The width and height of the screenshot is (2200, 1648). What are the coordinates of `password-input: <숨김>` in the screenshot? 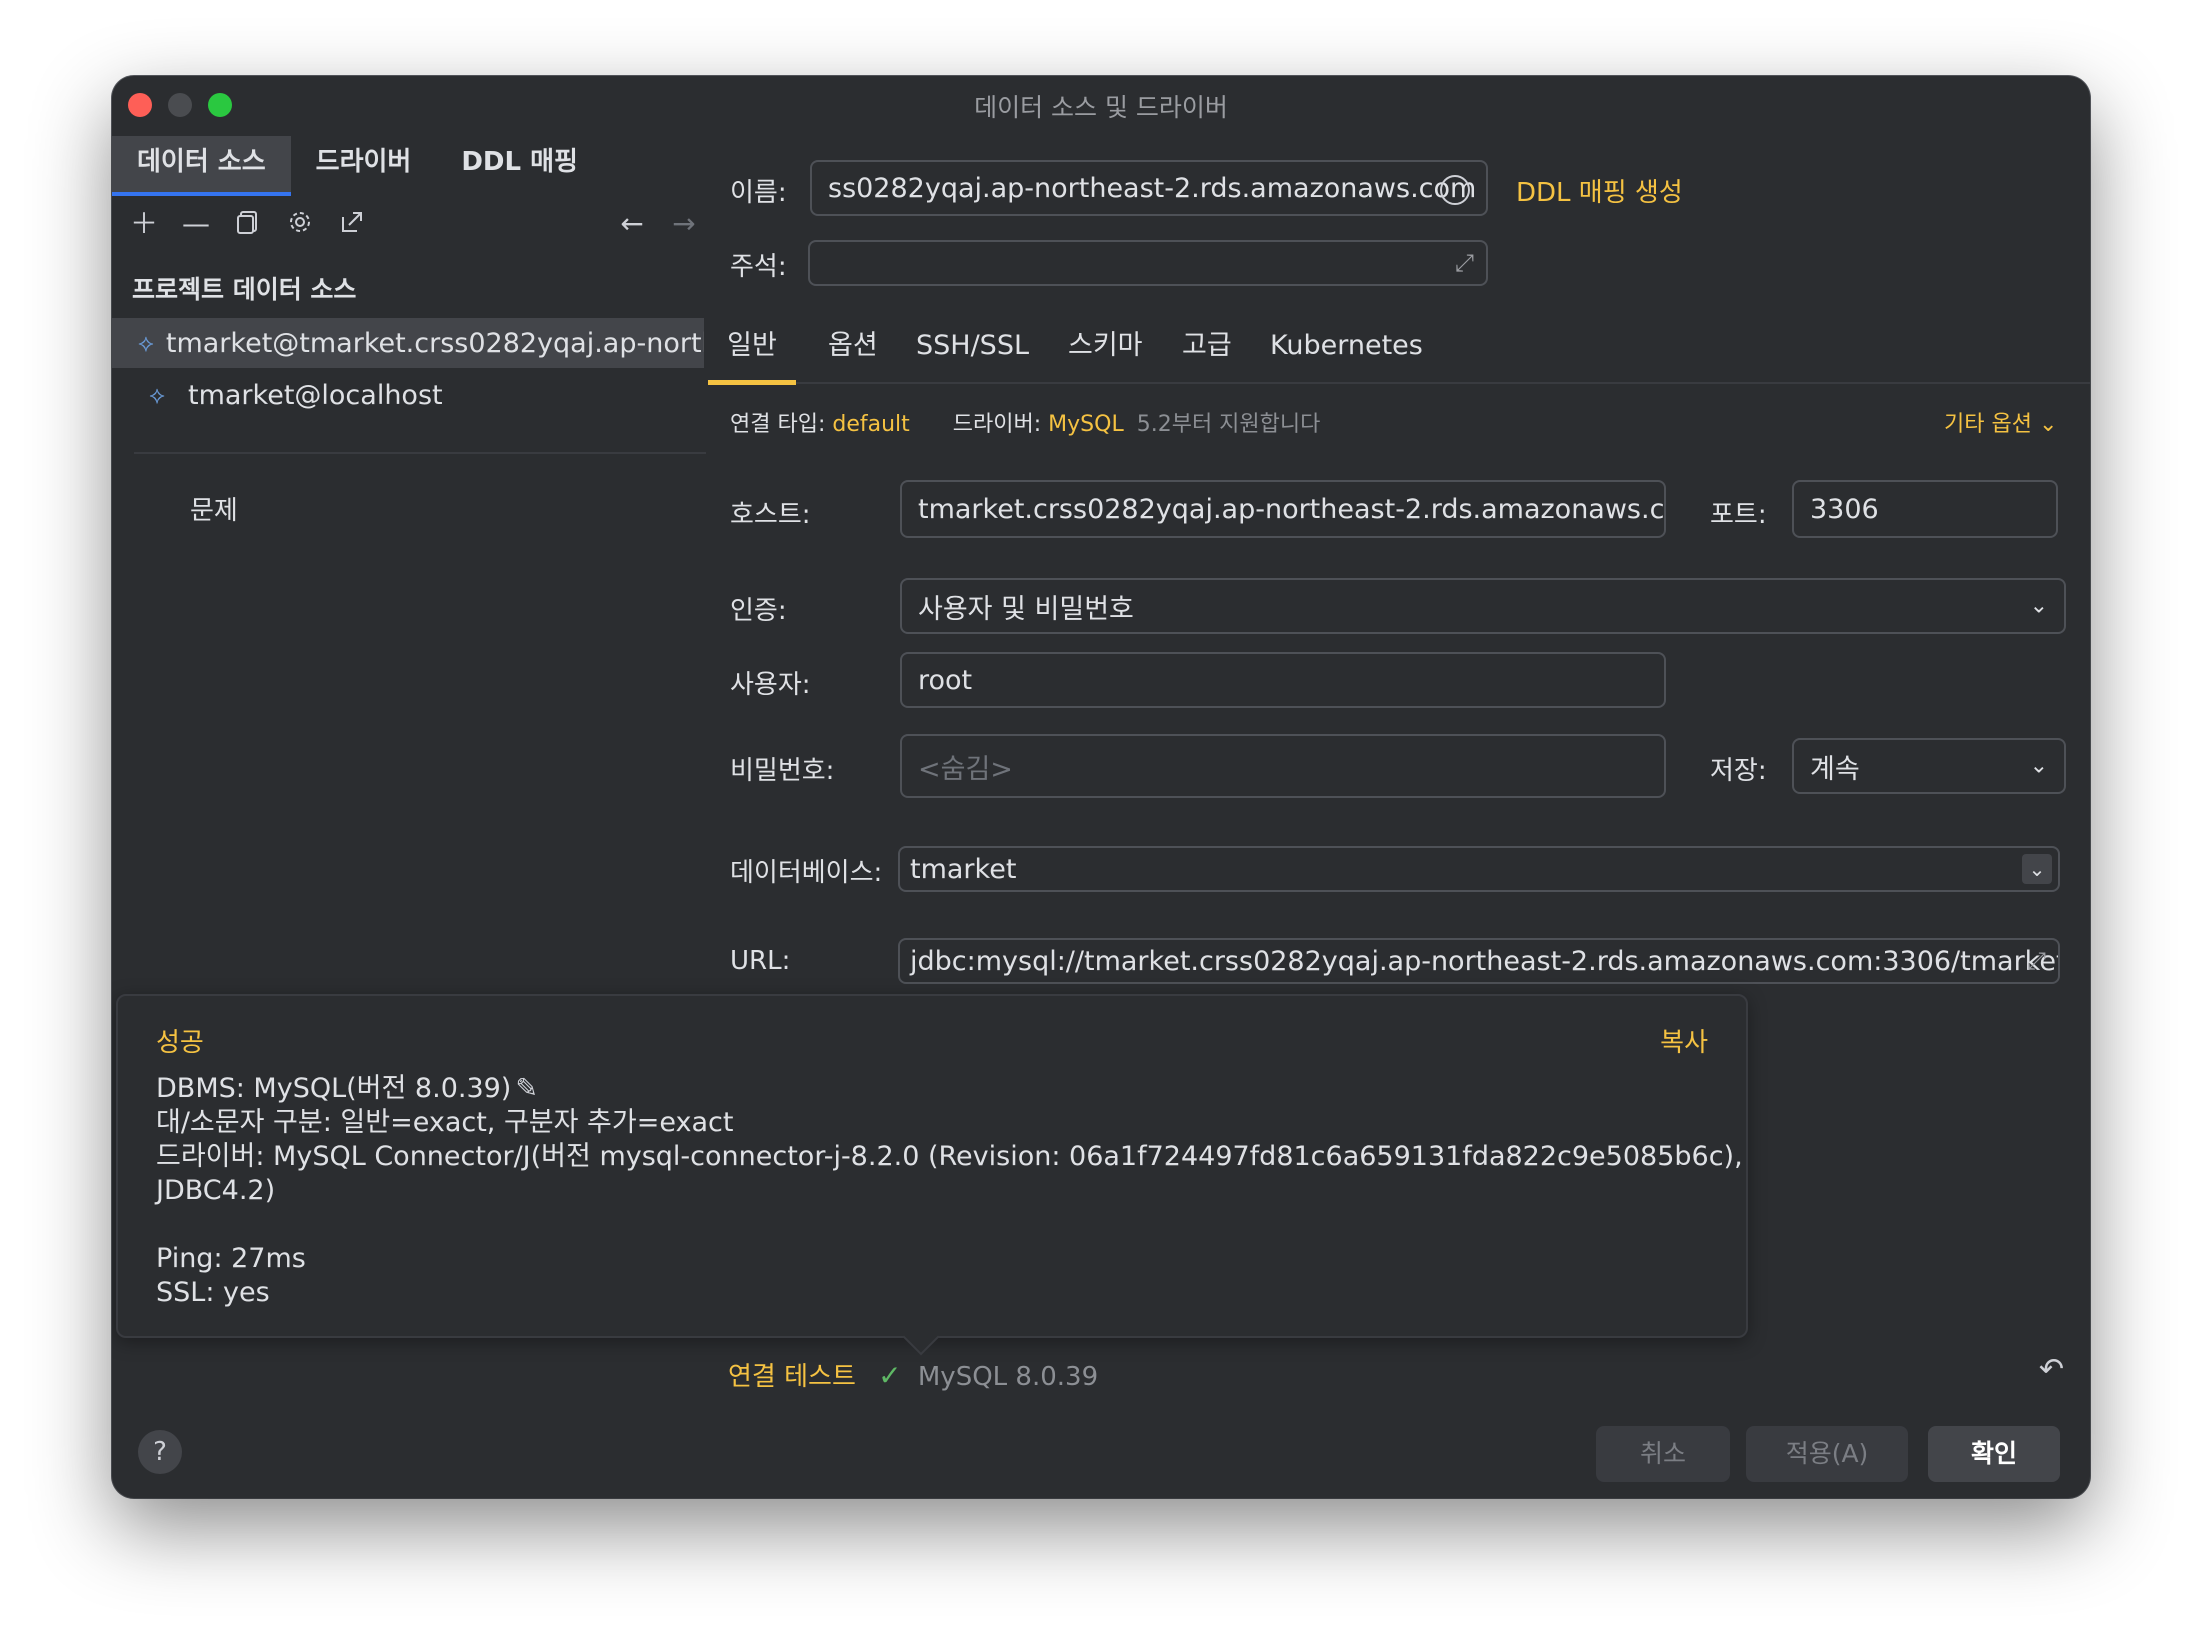 It's located at (1283, 766).